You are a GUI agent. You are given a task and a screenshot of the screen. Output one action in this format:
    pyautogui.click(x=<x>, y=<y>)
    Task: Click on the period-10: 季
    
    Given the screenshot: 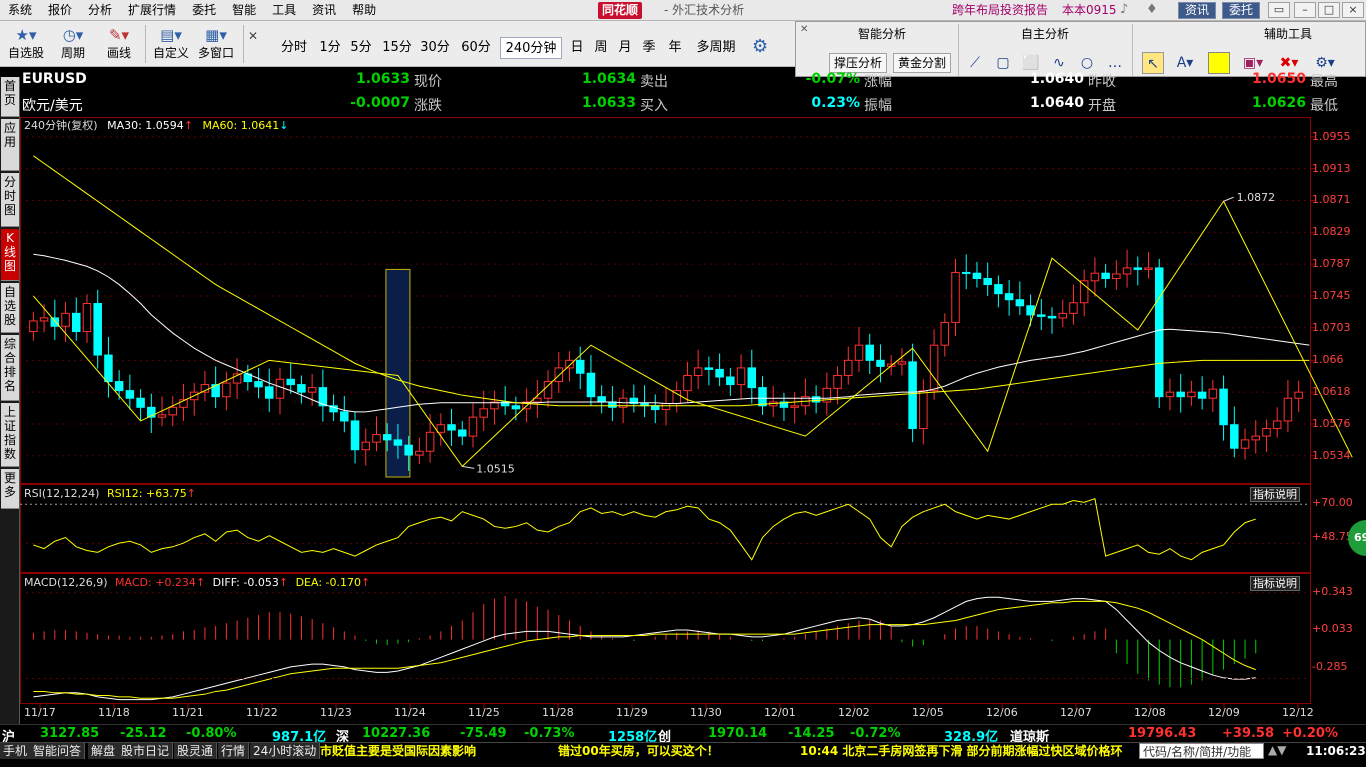 What is the action you would take?
    pyautogui.click(x=649, y=48)
    